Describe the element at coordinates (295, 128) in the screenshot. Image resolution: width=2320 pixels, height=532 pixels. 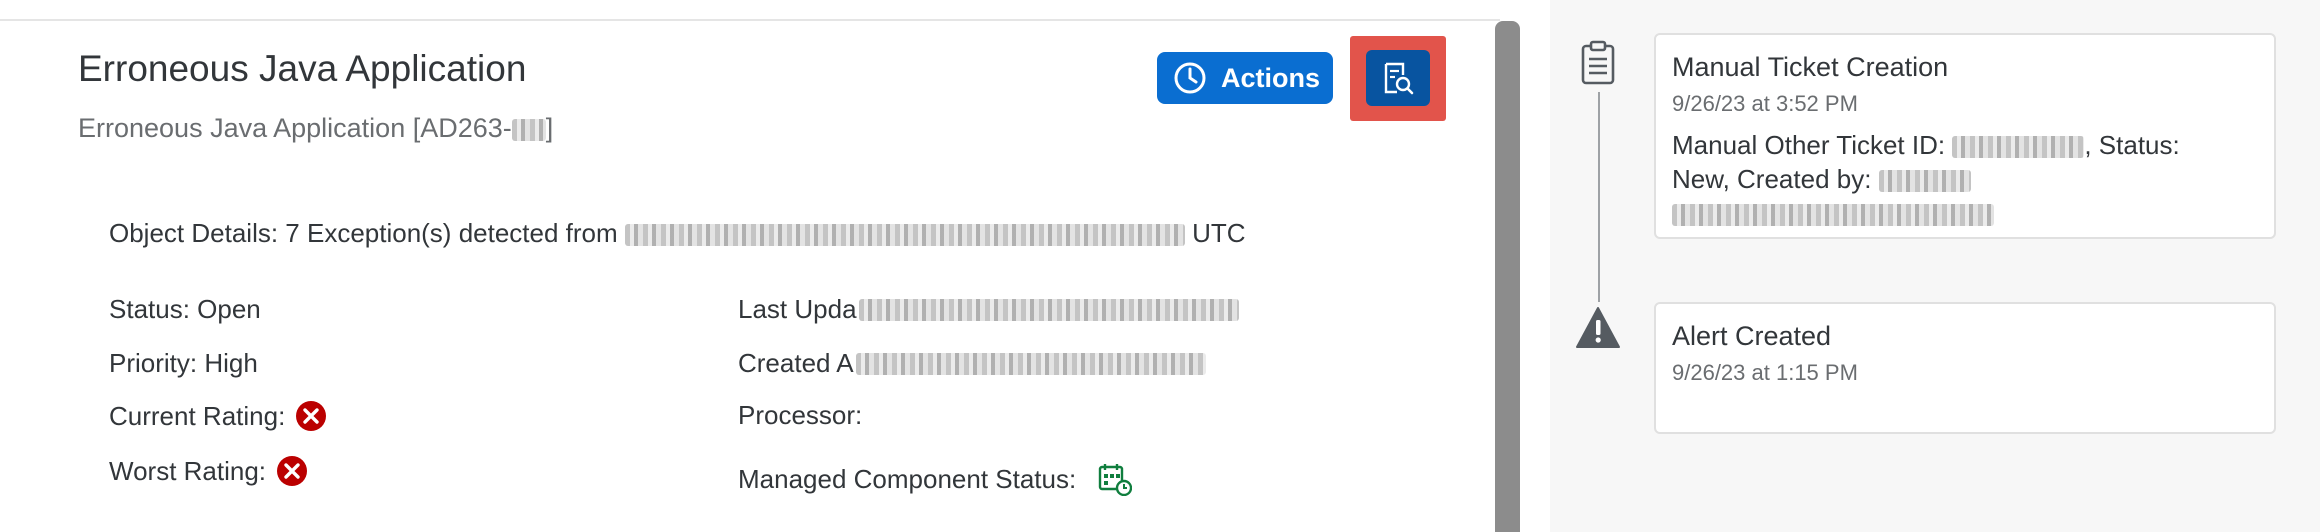
I see `subtitle-text: Erroneous Java Application [AD263-` at that location.